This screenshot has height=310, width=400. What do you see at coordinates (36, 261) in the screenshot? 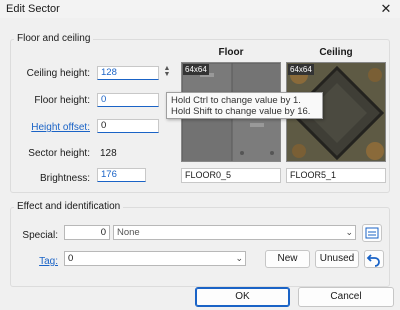
I see `tag-link: Tag:` at bounding box center [36, 261].